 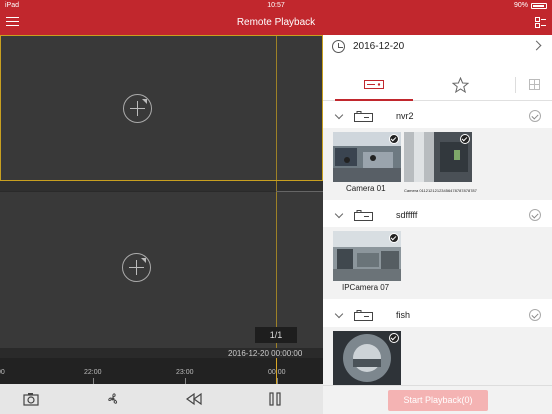 What do you see at coordinates (407, 215) in the screenshot?
I see `device-name: sdfffff` at bounding box center [407, 215].